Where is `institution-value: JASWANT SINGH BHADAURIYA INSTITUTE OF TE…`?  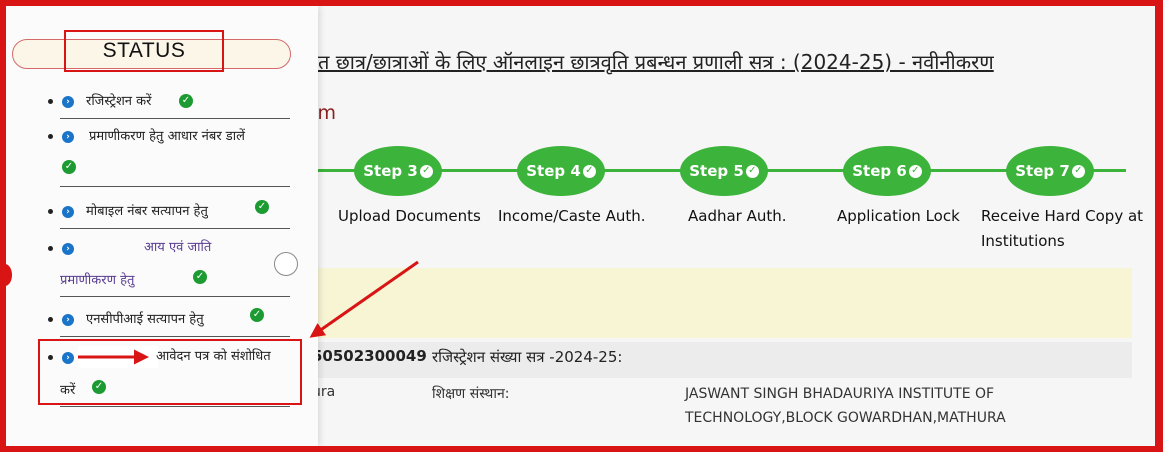
institution-value: JASWANT SINGH BHADAURIYA INSTITUTE OF TE… is located at coordinates (845, 406).